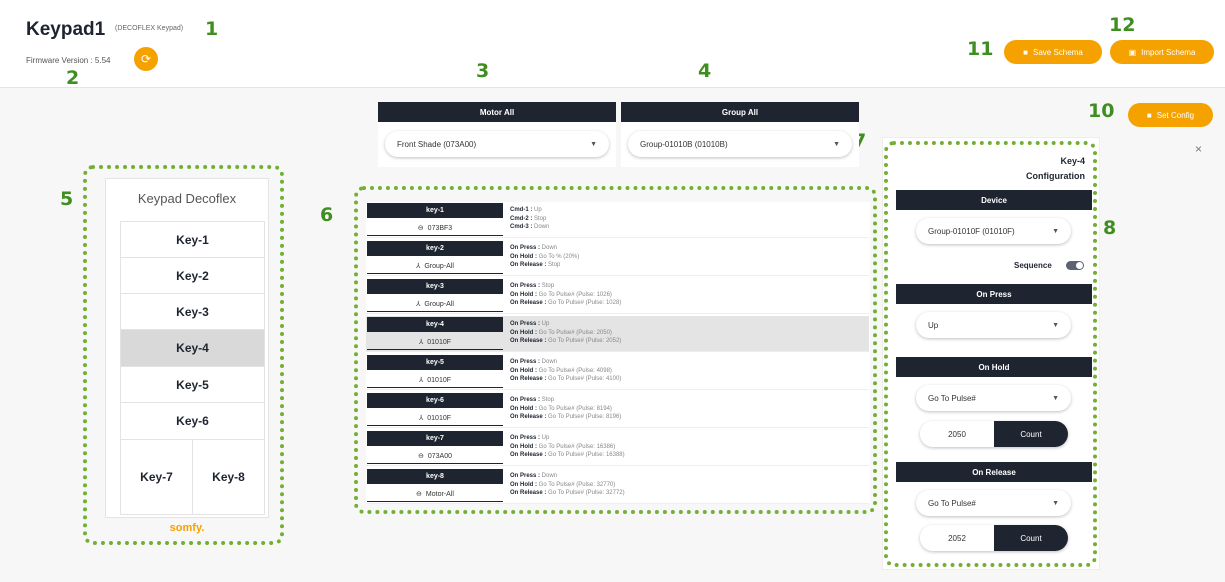 The image size is (1225, 582). Describe the element at coordinates (740, 144) in the screenshot. I see `group-select: Group-01010B (01010B) ▼` at that location.